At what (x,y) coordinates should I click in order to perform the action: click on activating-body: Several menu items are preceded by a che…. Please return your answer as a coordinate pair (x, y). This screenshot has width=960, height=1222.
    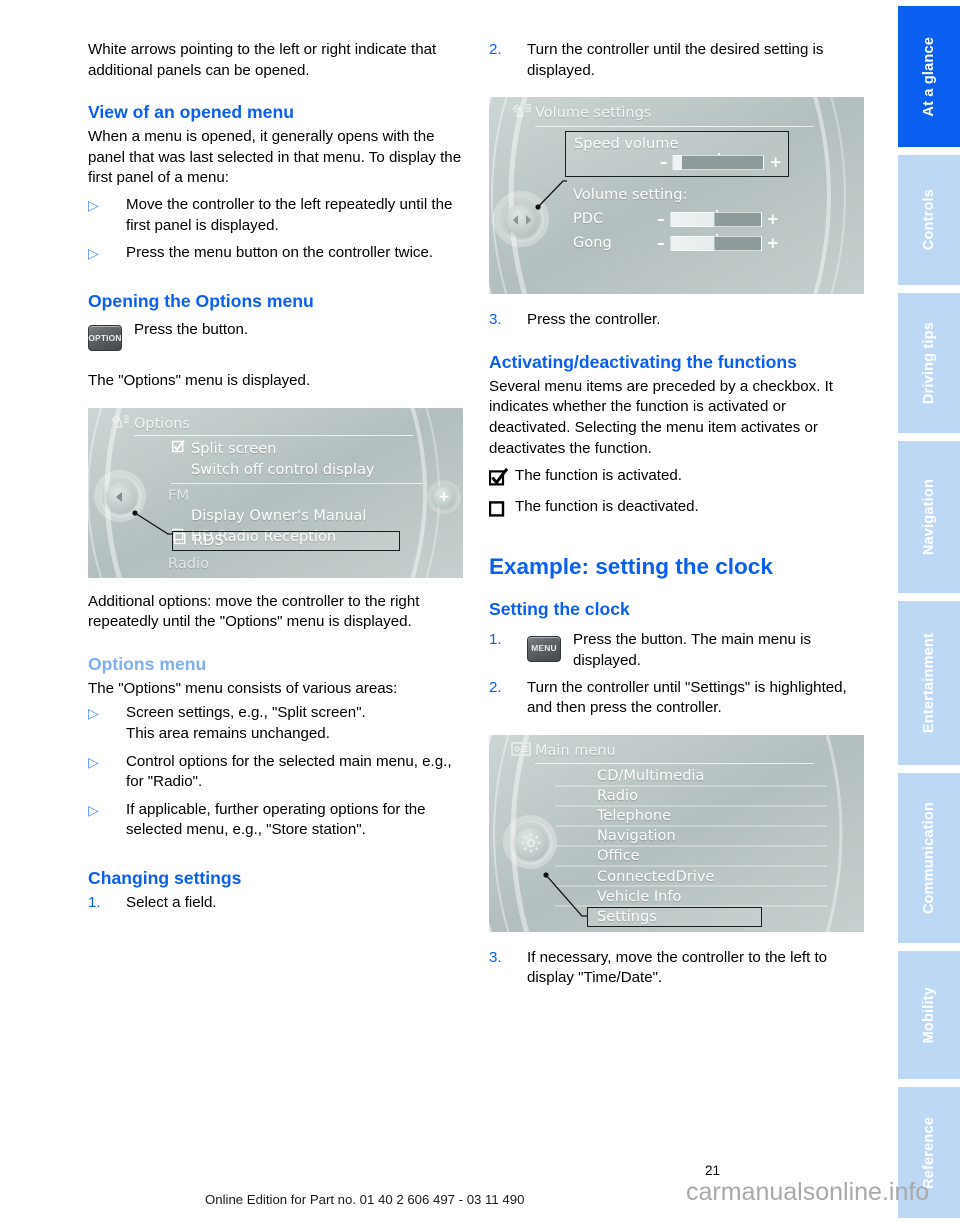
    Looking at the image, I should click on (661, 417).